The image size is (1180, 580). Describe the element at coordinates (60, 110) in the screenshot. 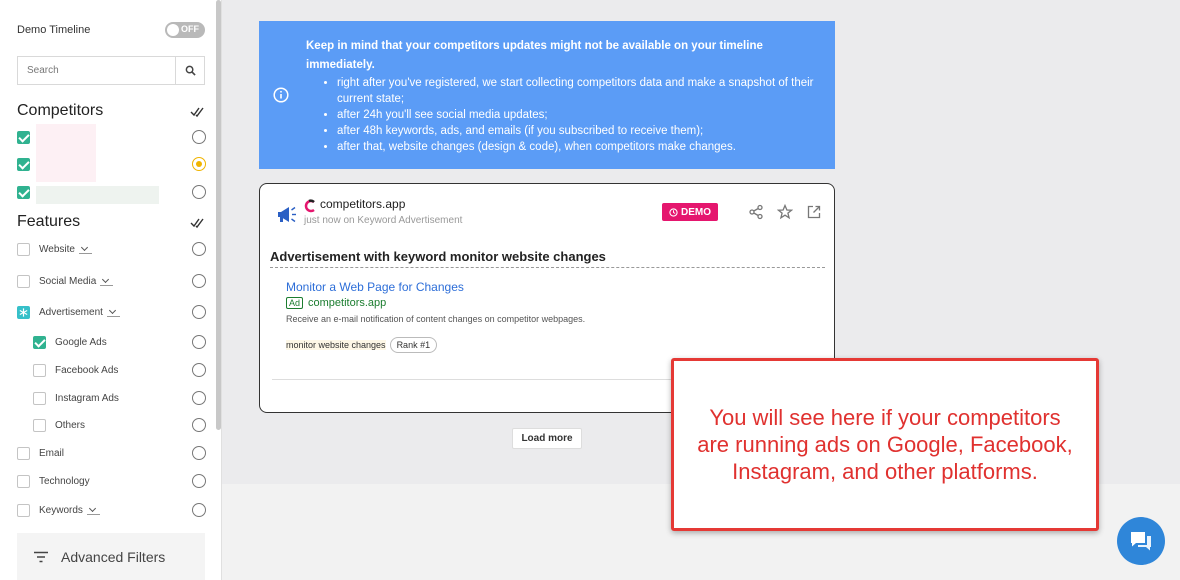

I see `competitors-title: Competitors` at that location.